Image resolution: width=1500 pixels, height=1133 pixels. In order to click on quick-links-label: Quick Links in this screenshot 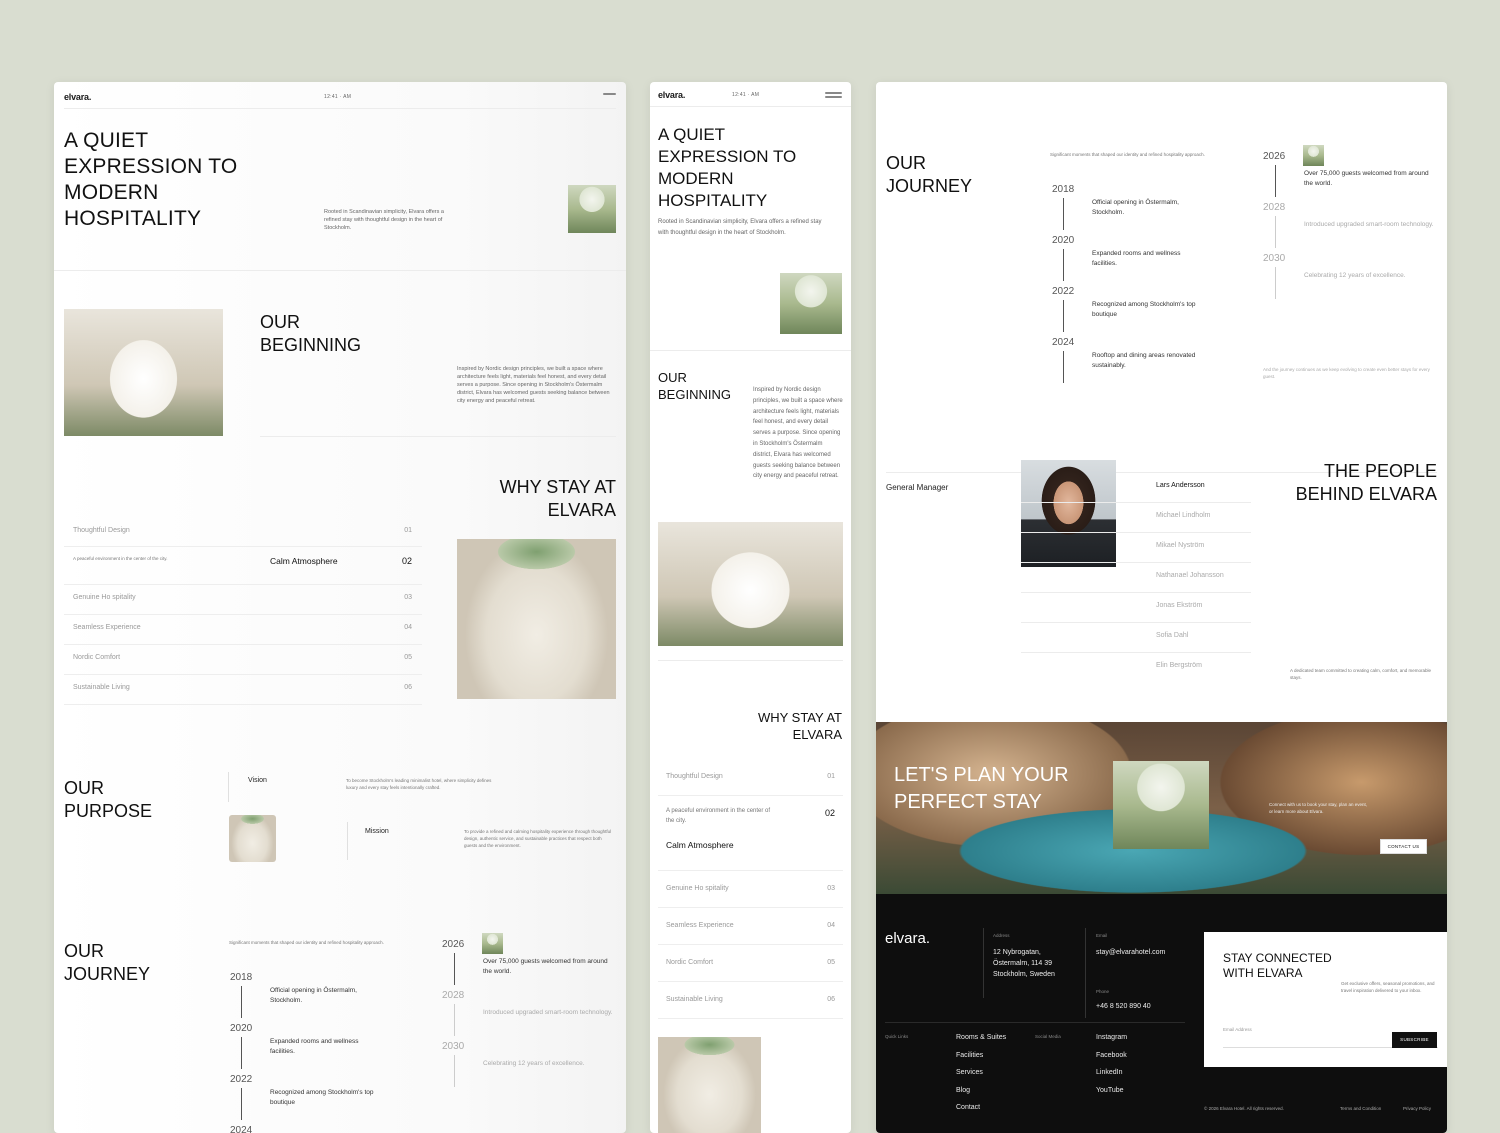, I will do `click(897, 1036)`.